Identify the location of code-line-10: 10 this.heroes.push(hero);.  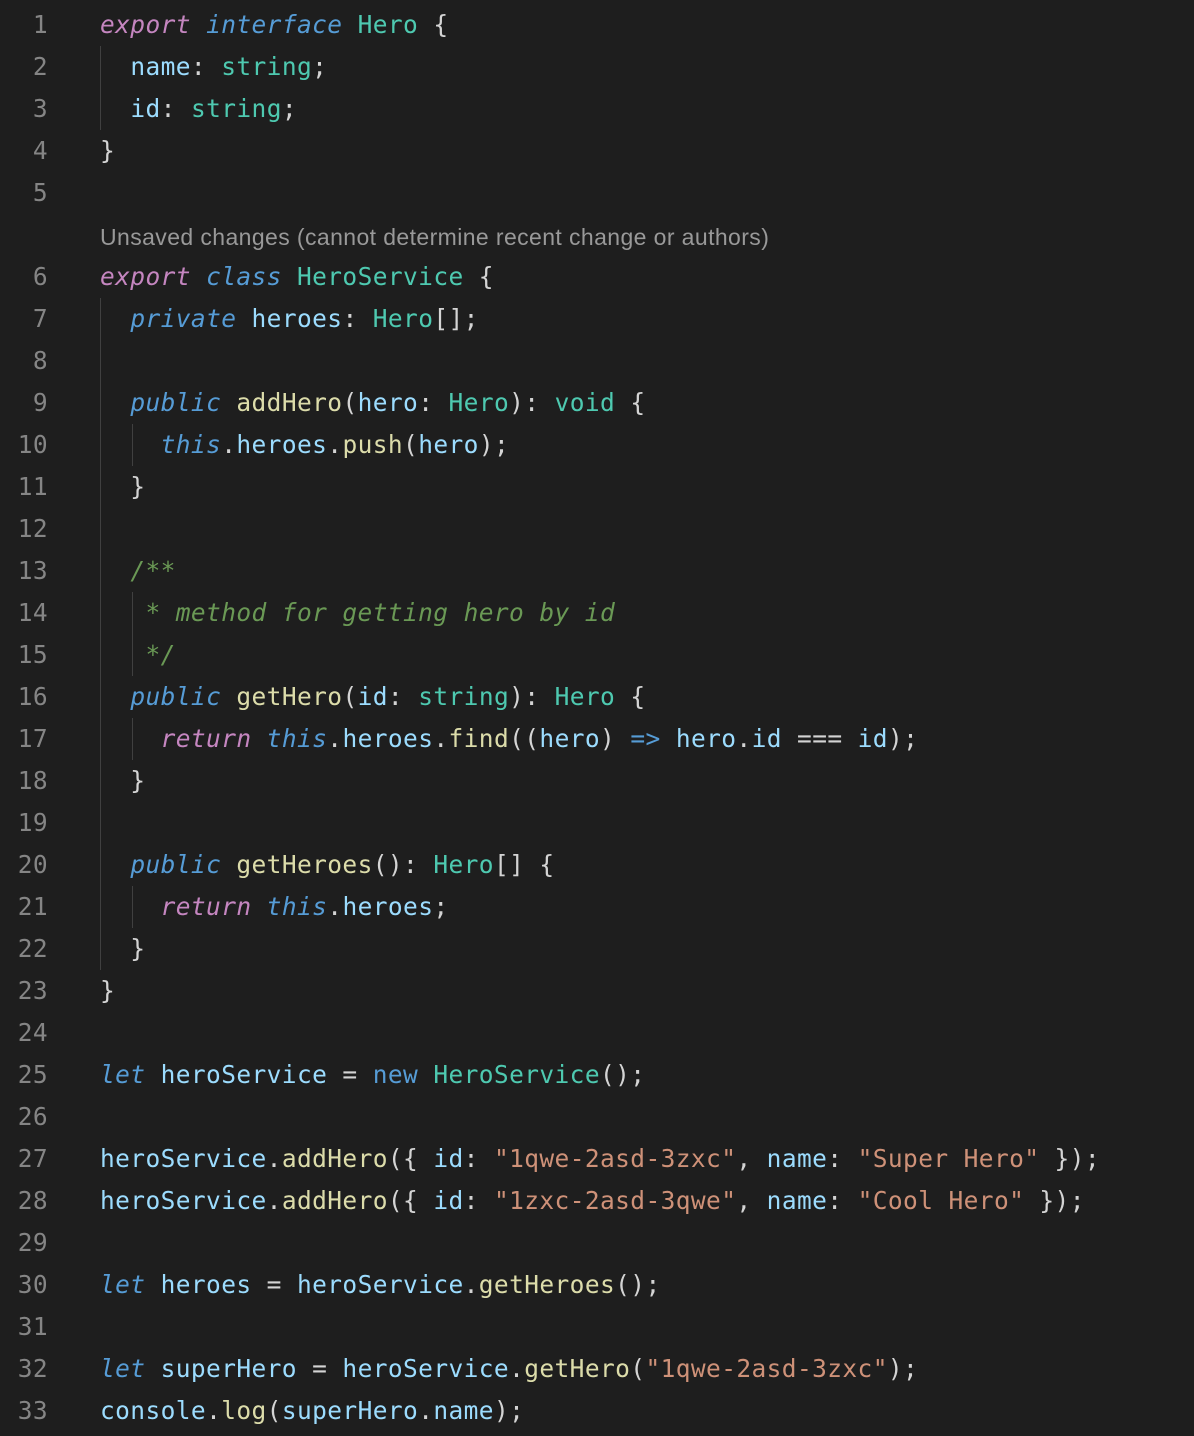
(597, 445).